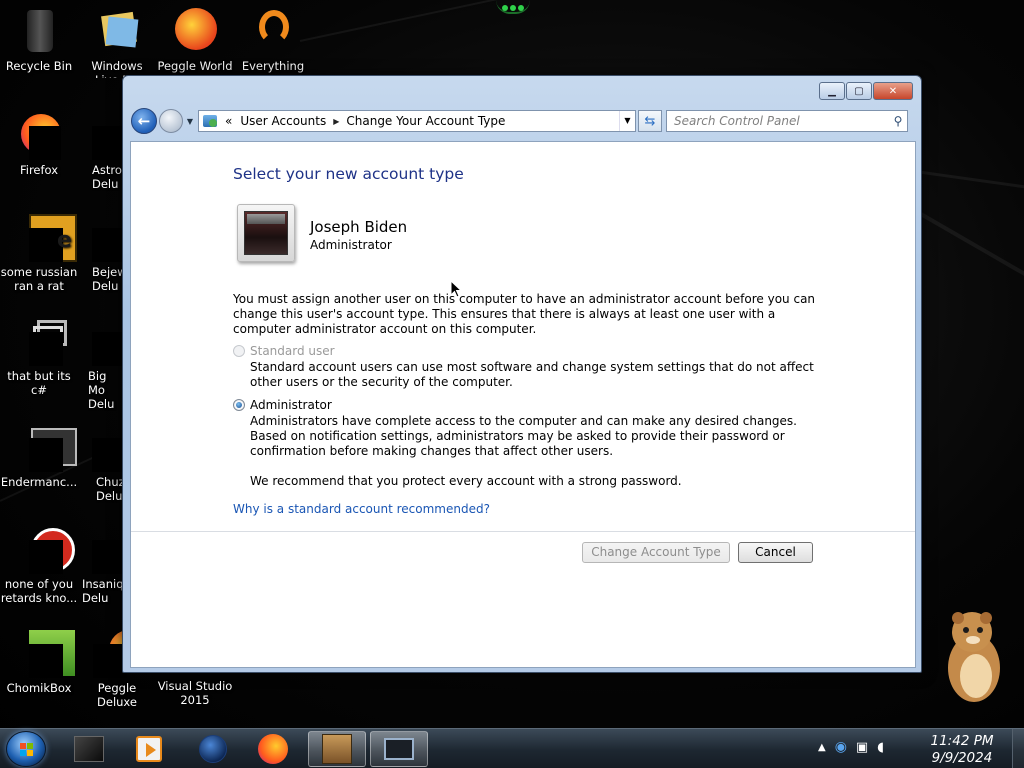  What do you see at coordinates (425, 121) in the screenshot?
I see `breadcrumb-change-account-type: Change Your Account Type` at bounding box center [425, 121].